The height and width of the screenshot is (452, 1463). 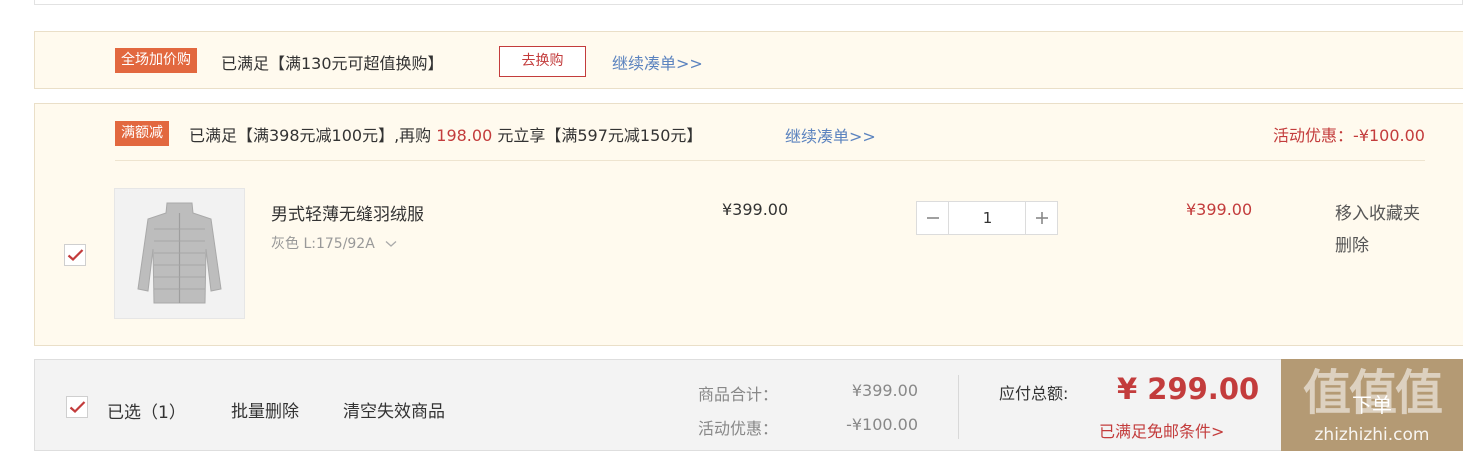 What do you see at coordinates (347, 212) in the screenshot?
I see `product-name: 男式轻薄无缝羽绒服` at bounding box center [347, 212].